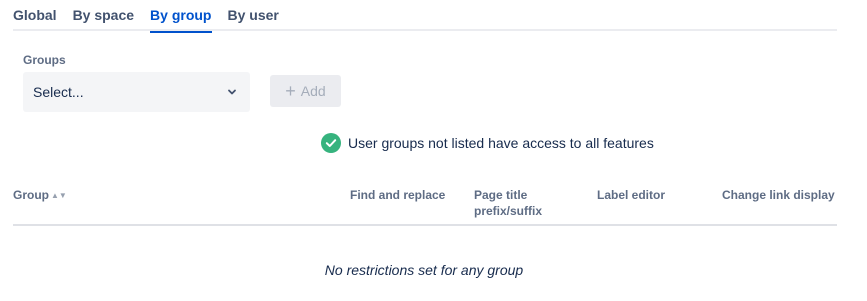 This screenshot has width=867, height=301. Describe the element at coordinates (508, 203) in the screenshot. I see `column-header-page-title-prefix-suffix: Page title prefix/suffix` at that location.